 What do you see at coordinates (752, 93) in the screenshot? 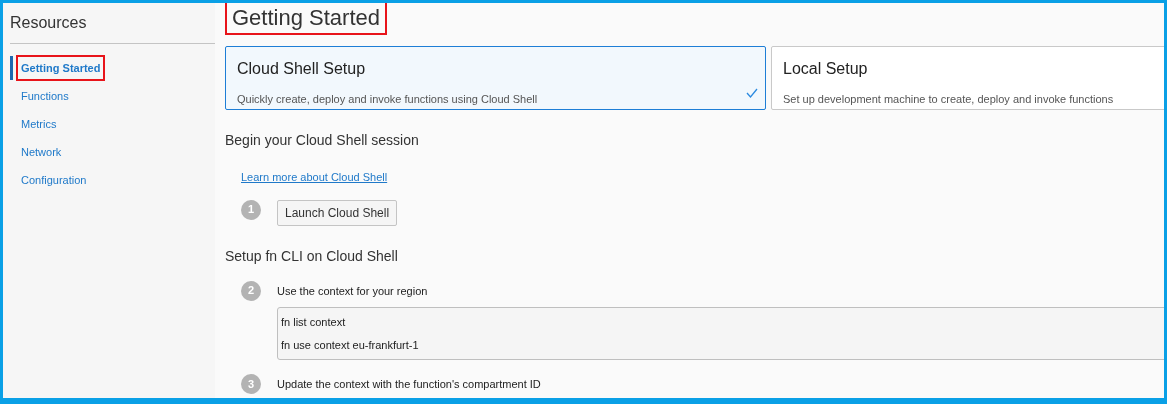
I see `check-icon` at bounding box center [752, 93].